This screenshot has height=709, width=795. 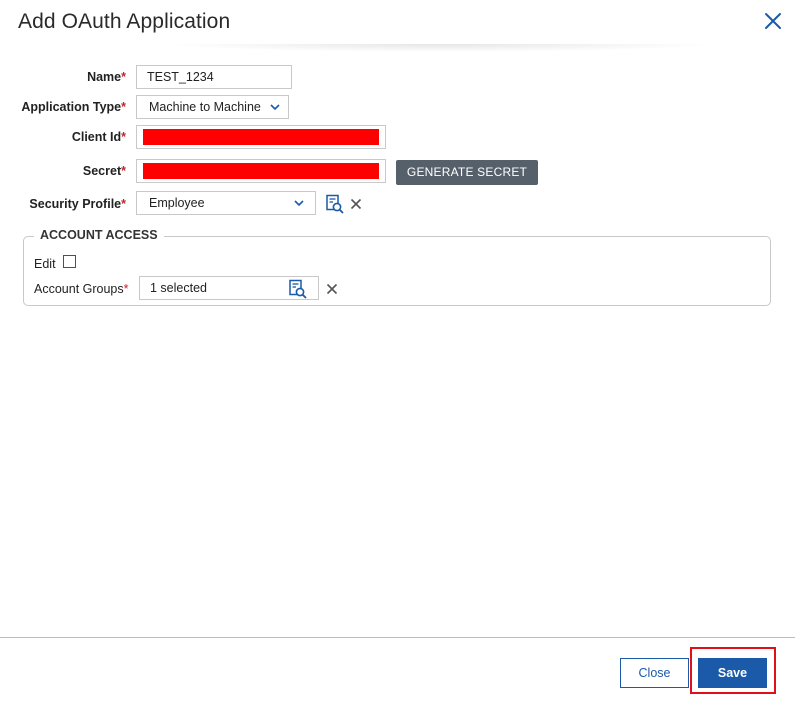 What do you see at coordinates (397, 271) in the screenshot?
I see `account-access-section` at bounding box center [397, 271].